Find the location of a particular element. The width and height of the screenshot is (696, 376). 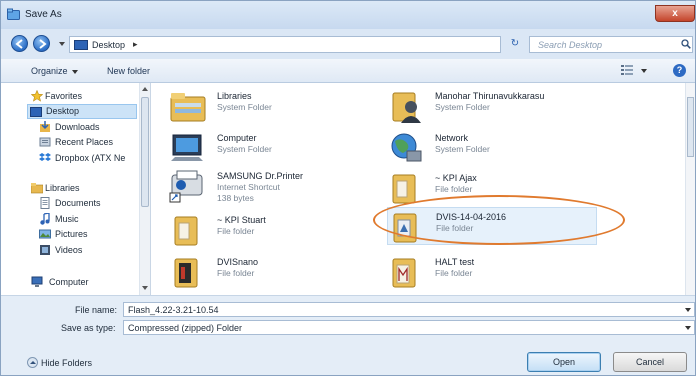

file-name-label: File name: is located at coordinates (96, 310).